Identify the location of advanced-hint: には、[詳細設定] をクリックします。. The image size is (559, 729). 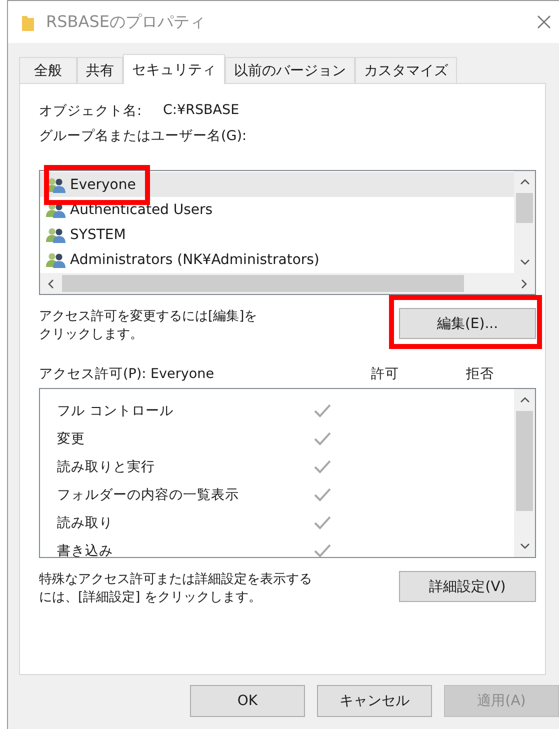
(150, 598).